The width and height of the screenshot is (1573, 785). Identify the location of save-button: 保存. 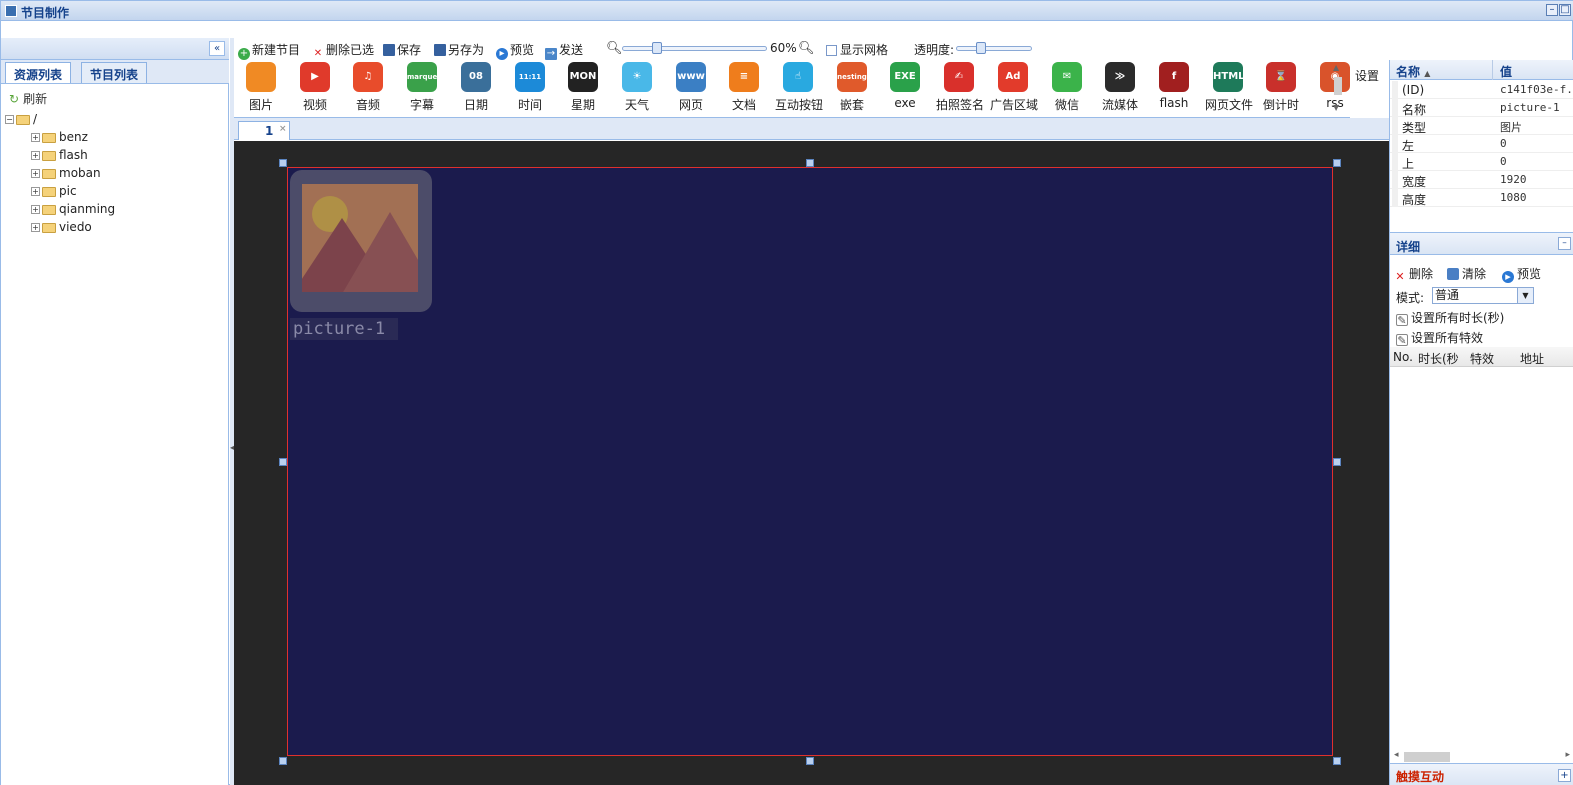
(402, 49).